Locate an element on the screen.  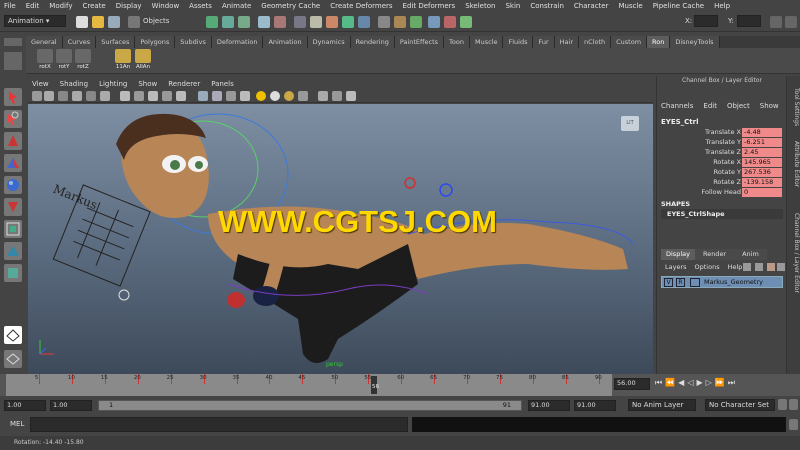
menu-character: Character is located at coordinates (591, 6).